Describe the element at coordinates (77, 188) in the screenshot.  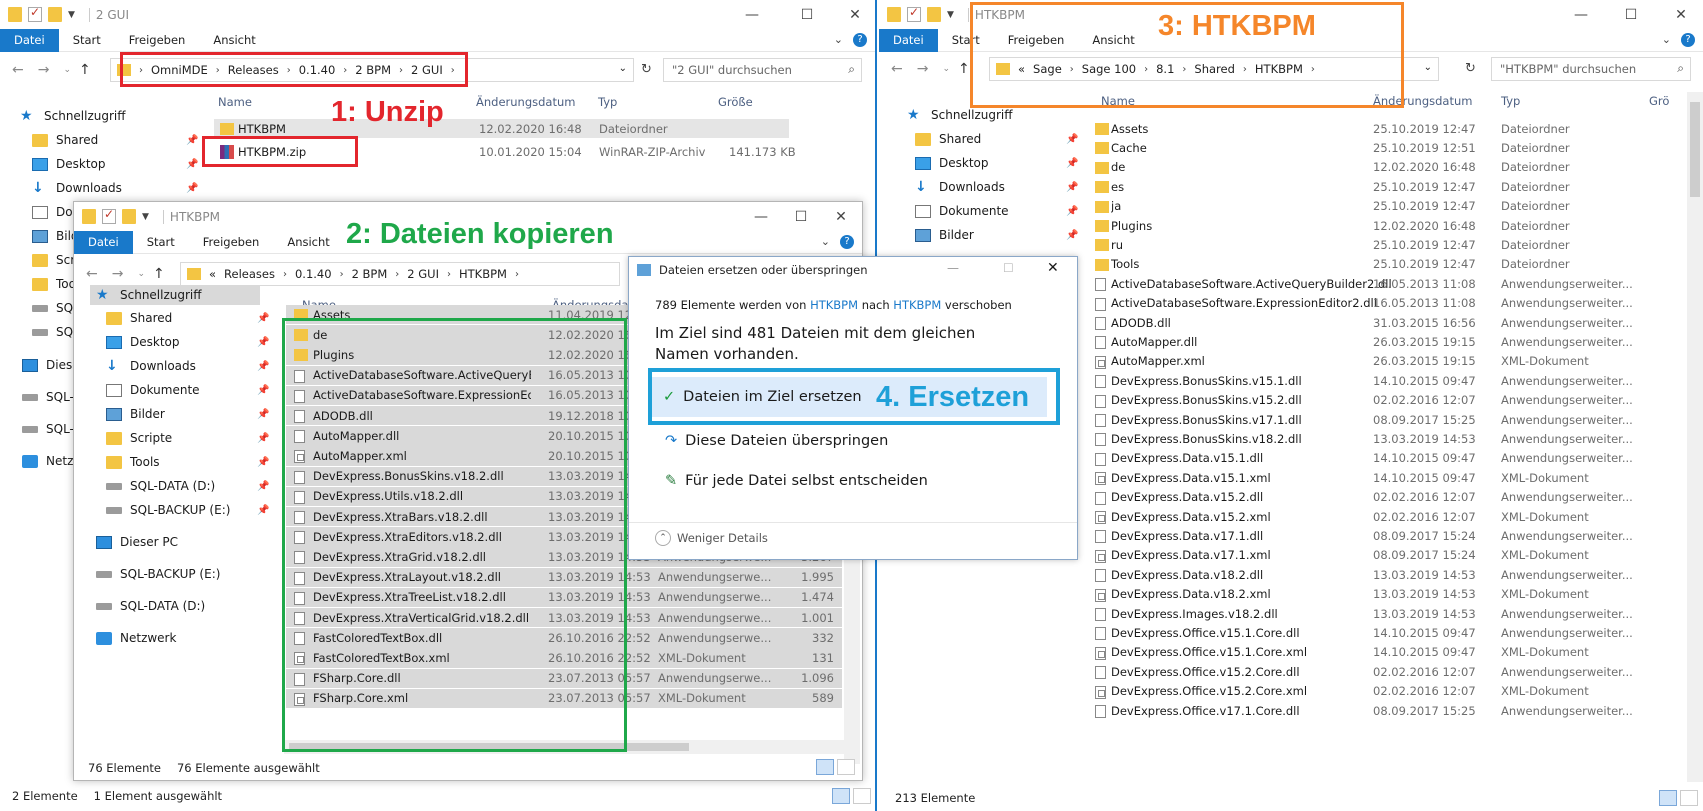
I see `nav-downloads: ↓ Downloads` at that location.